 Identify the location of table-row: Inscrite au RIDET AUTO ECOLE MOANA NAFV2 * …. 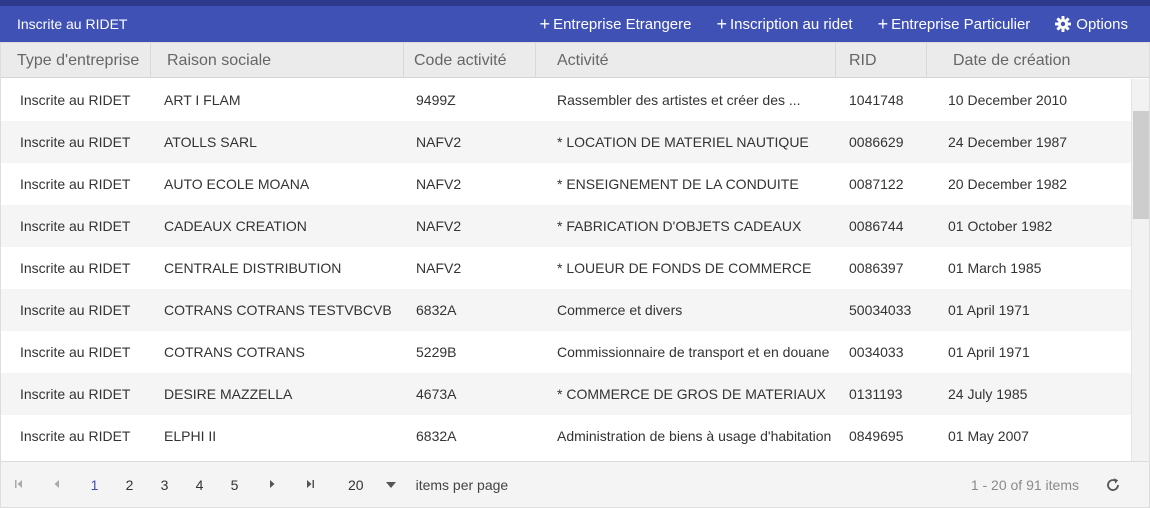
(566, 184).